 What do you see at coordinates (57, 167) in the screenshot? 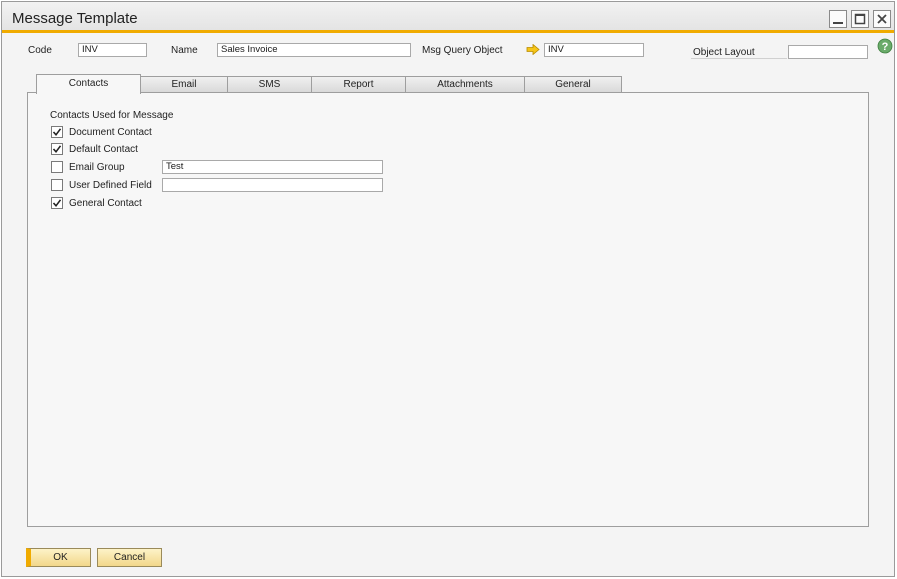
I see `email-group-checkbox` at bounding box center [57, 167].